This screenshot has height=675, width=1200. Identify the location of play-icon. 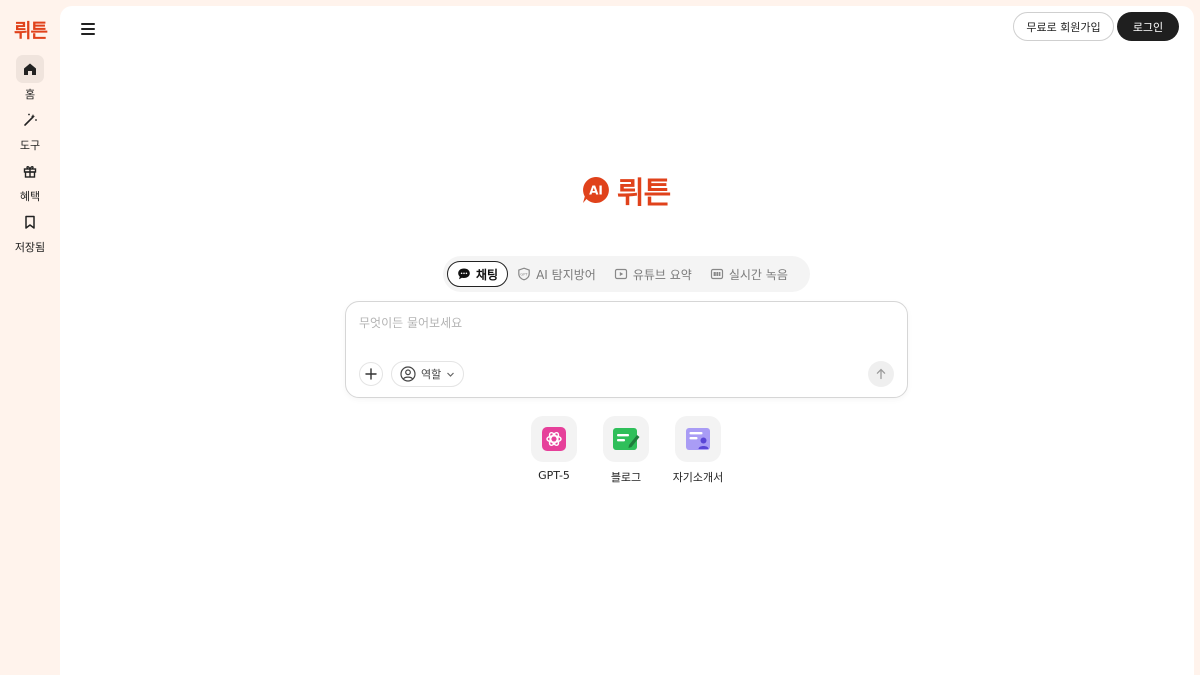
(620, 274).